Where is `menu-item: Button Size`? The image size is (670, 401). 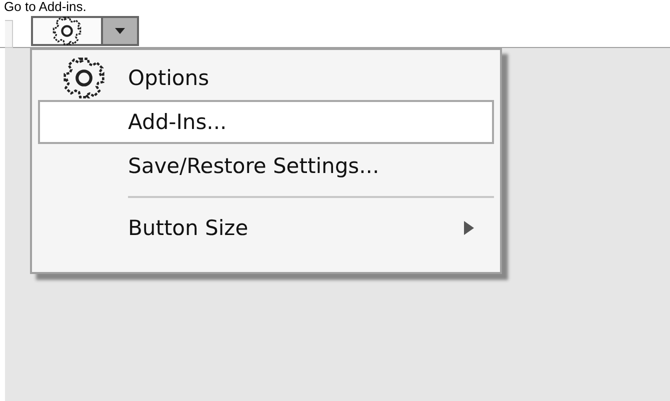 menu-item: Button Size is located at coordinates (266, 228).